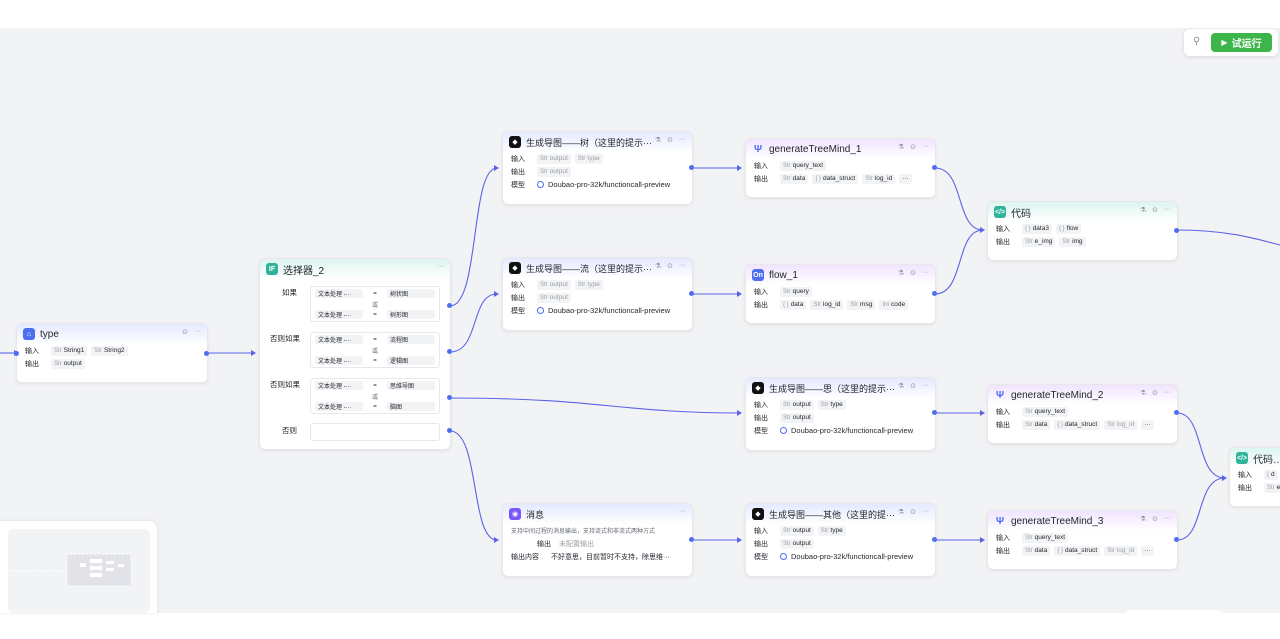 This screenshot has height=639, width=1280. What do you see at coordinates (114, 350) in the screenshot?
I see `input-var: String2` at bounding box center [114, 350].